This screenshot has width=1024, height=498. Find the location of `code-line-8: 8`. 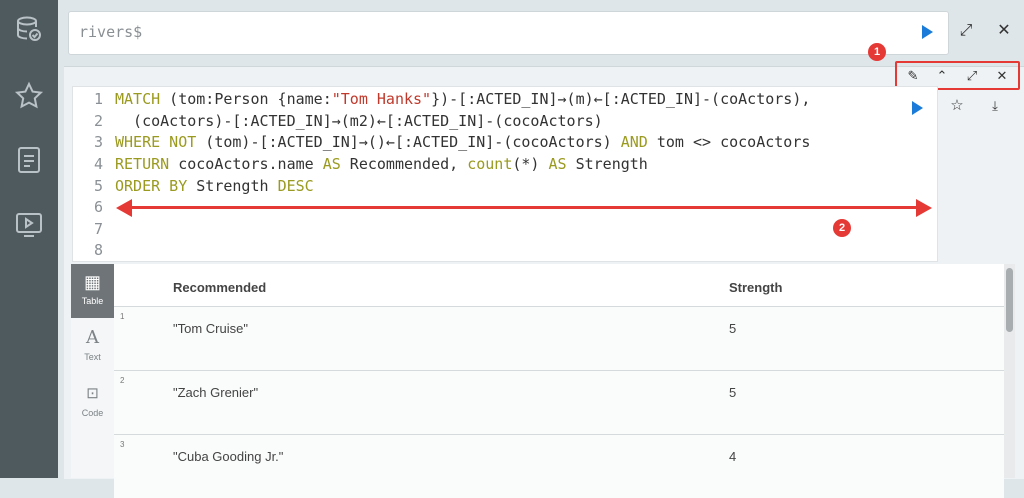

code-line-8: 8 is located at coordinates (98, 250).